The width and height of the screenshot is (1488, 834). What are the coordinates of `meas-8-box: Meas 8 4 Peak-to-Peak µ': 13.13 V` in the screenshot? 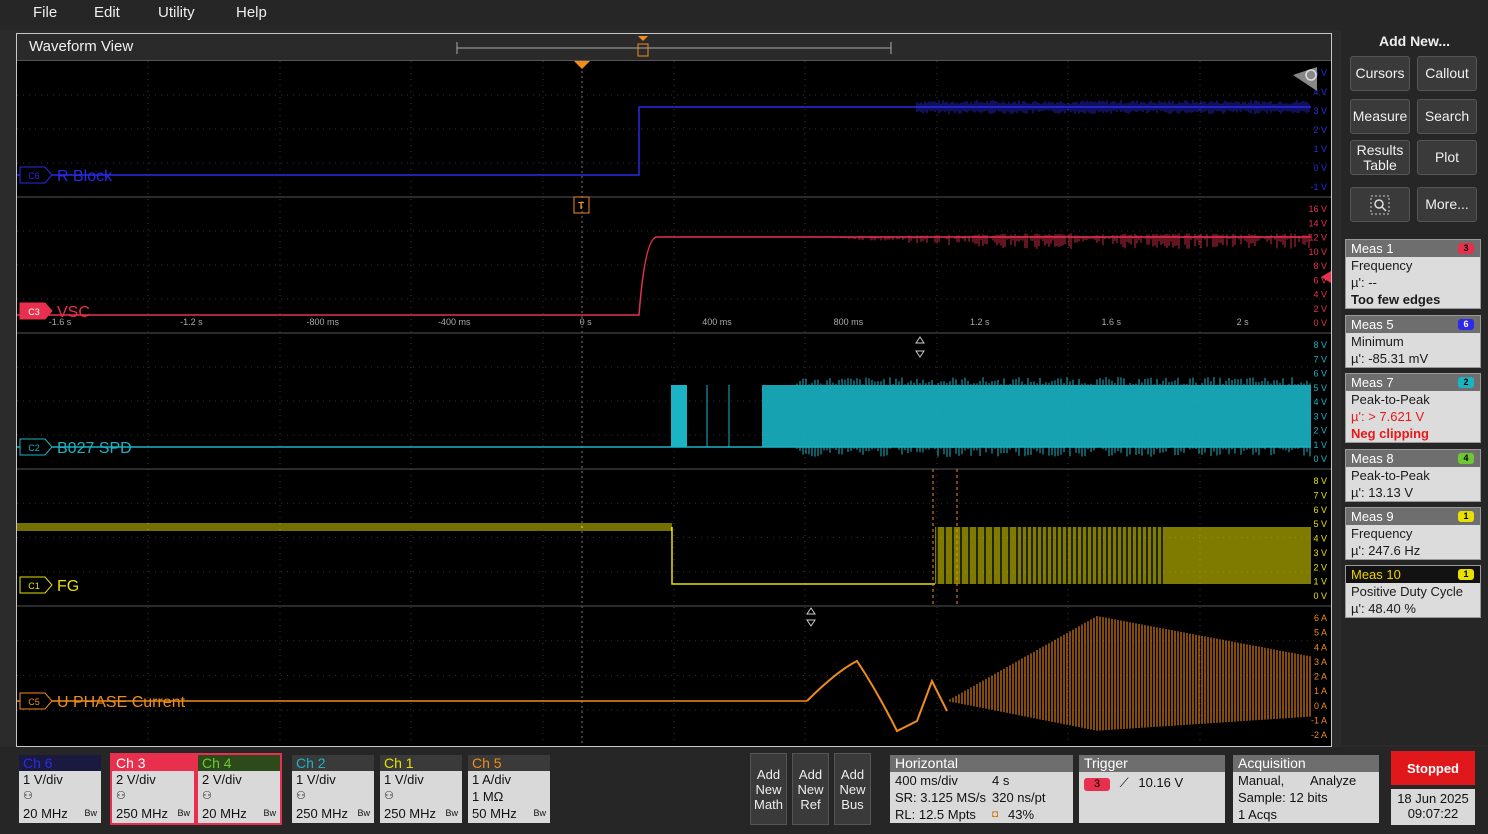 It's located at (1413, 475).